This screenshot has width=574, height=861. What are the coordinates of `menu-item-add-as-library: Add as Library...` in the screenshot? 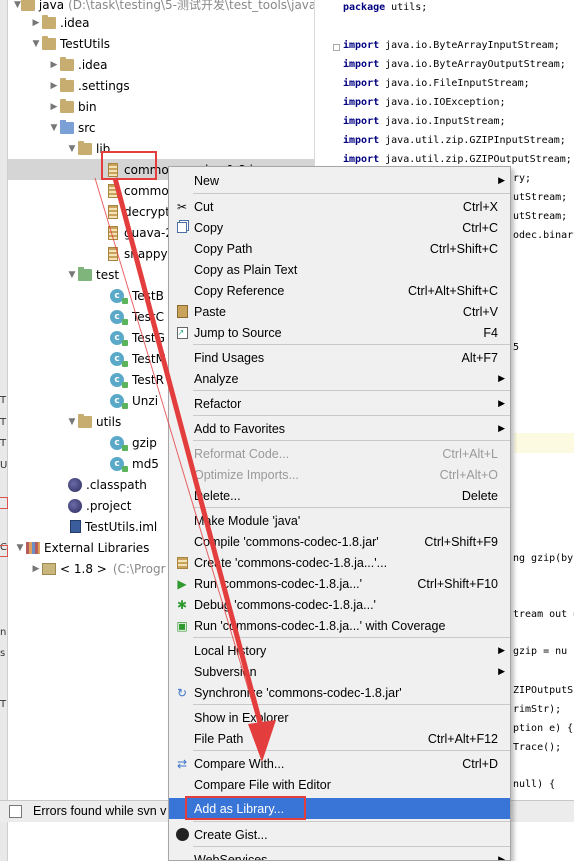 It's located at (339, 808).